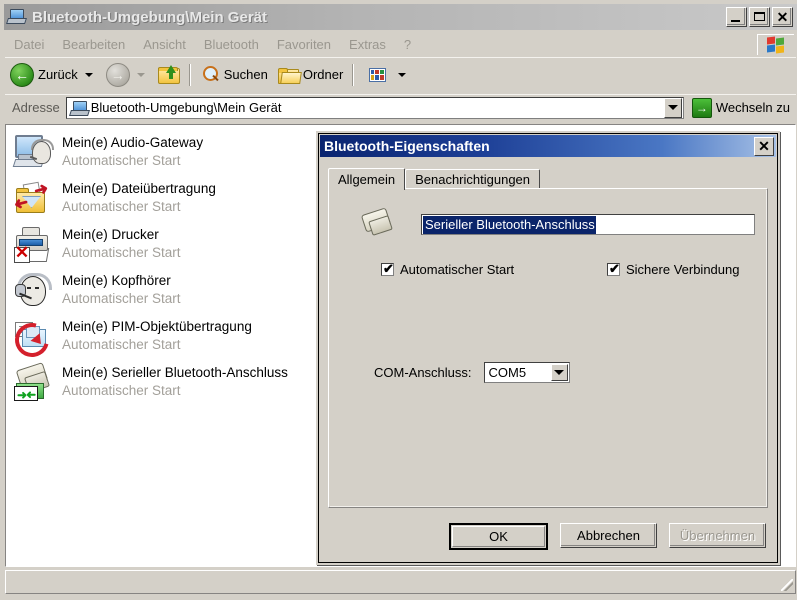  I want to click on up-folder-icon, so click(168, 74).